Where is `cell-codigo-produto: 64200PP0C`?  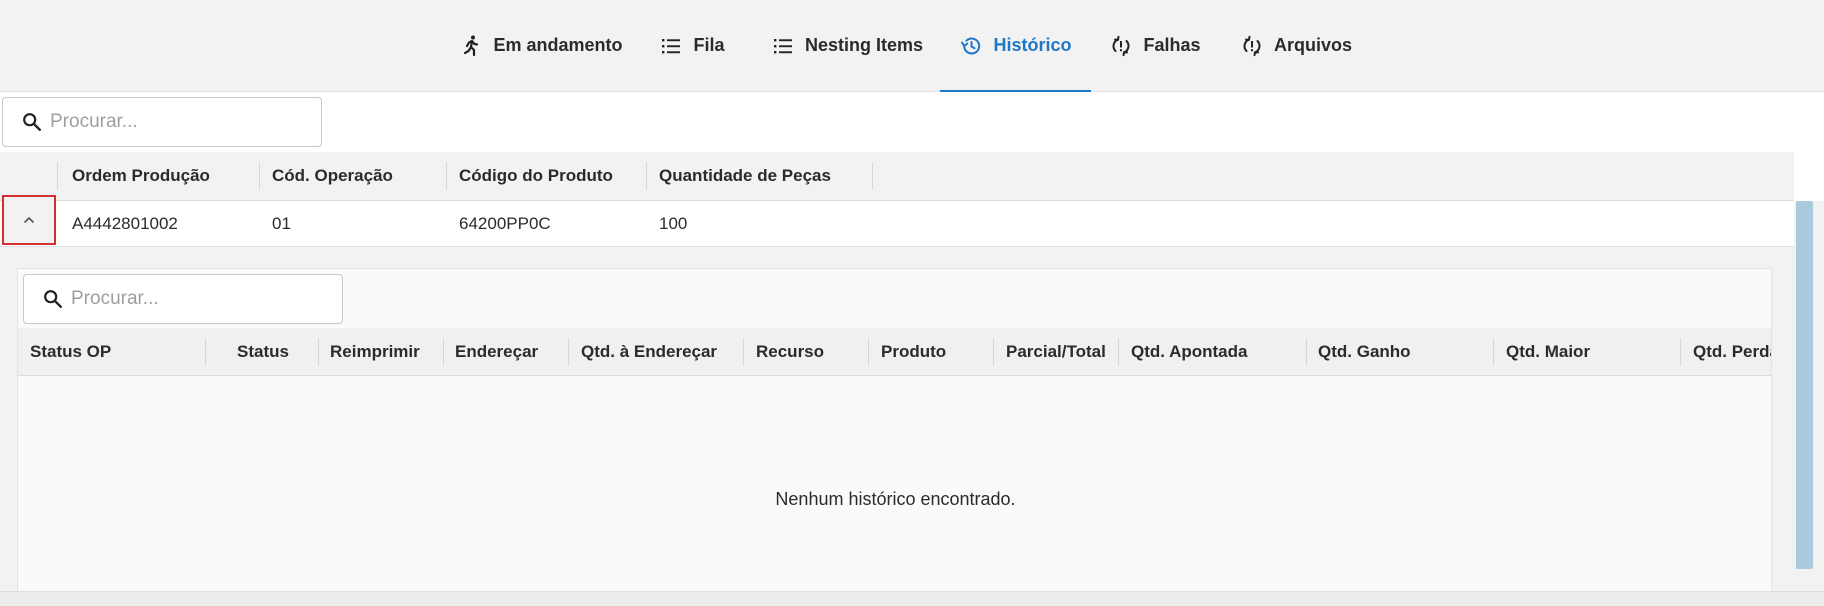
cell-codigo-produto: 64200PP0C is located at coordinates (505, 223).